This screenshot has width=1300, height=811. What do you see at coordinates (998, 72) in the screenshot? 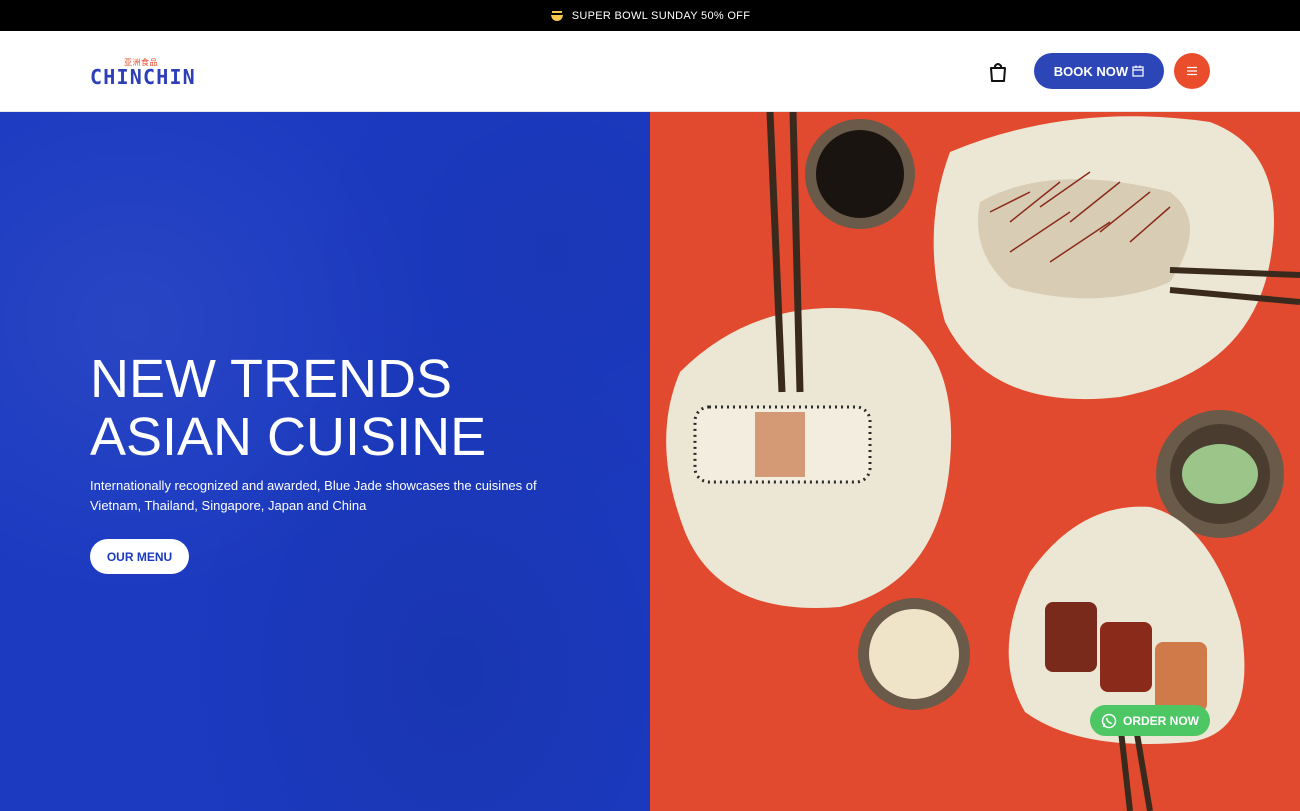
I see `shopping-bag-icon` at bounding box center [998, 72].